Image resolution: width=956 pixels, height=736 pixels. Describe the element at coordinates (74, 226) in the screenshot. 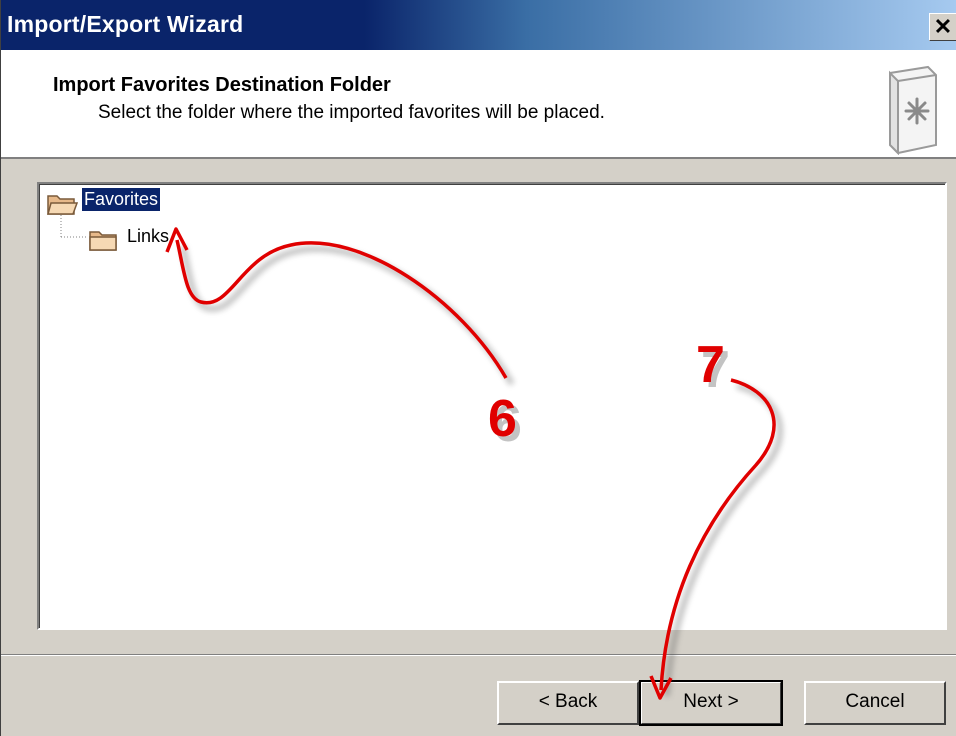

I see `tree-connector` at that location.